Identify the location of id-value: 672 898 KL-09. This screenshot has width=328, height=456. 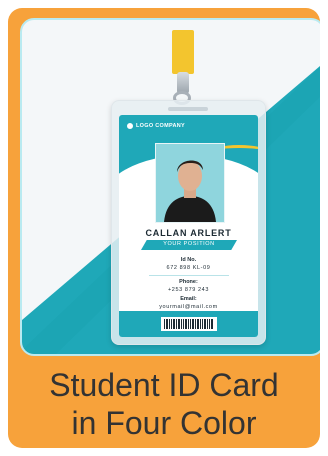
(188, 268).